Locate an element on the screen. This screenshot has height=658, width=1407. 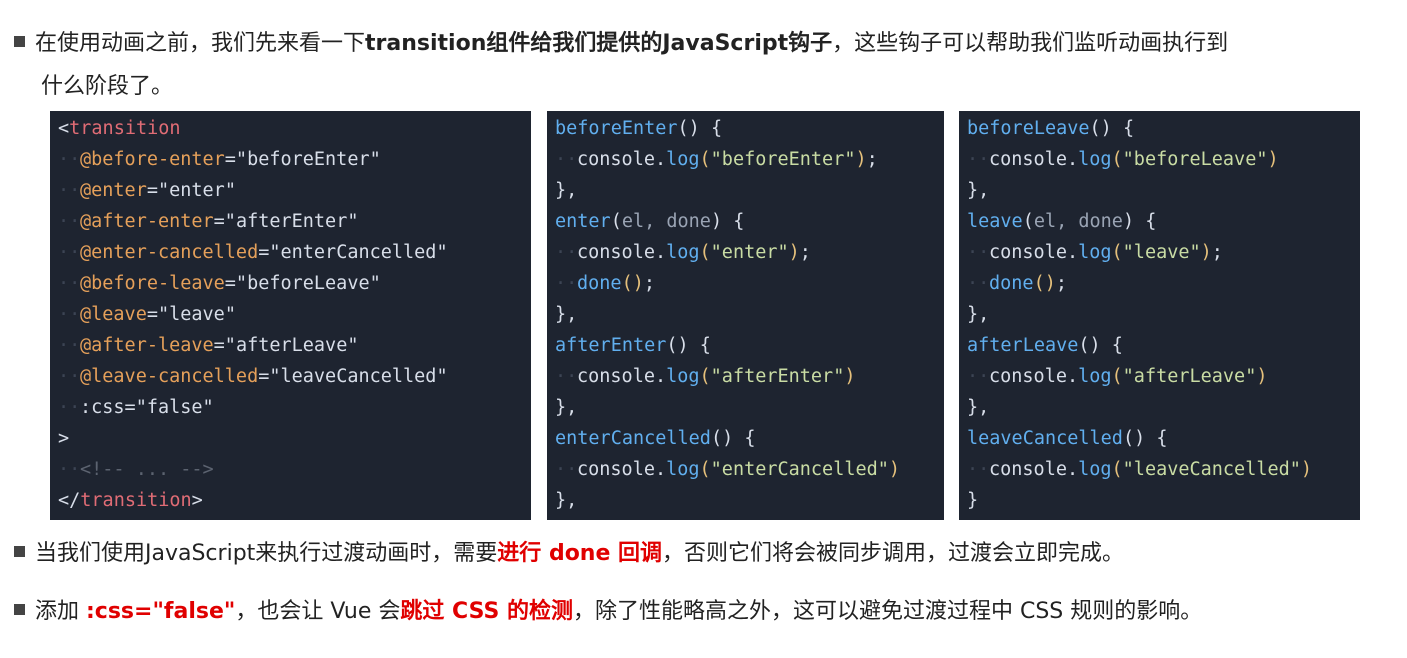
method-name: enterCancelled is located at coordinates (633, 438).